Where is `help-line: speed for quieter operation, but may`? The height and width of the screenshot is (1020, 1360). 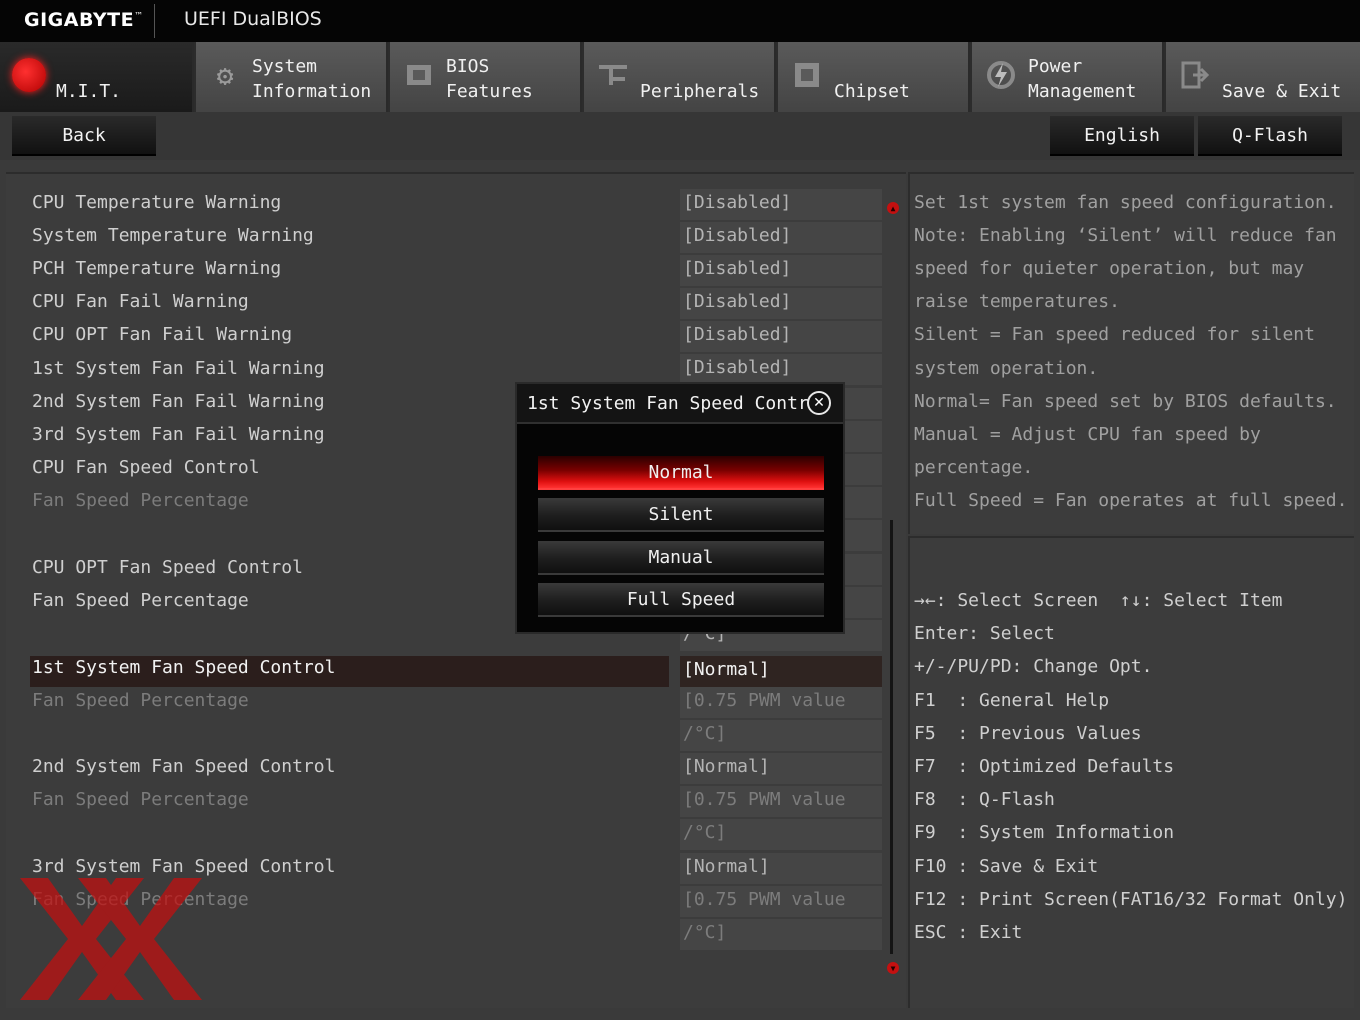 help-line: speed for quieter operation, but may is located at coordinates (1109, 268).